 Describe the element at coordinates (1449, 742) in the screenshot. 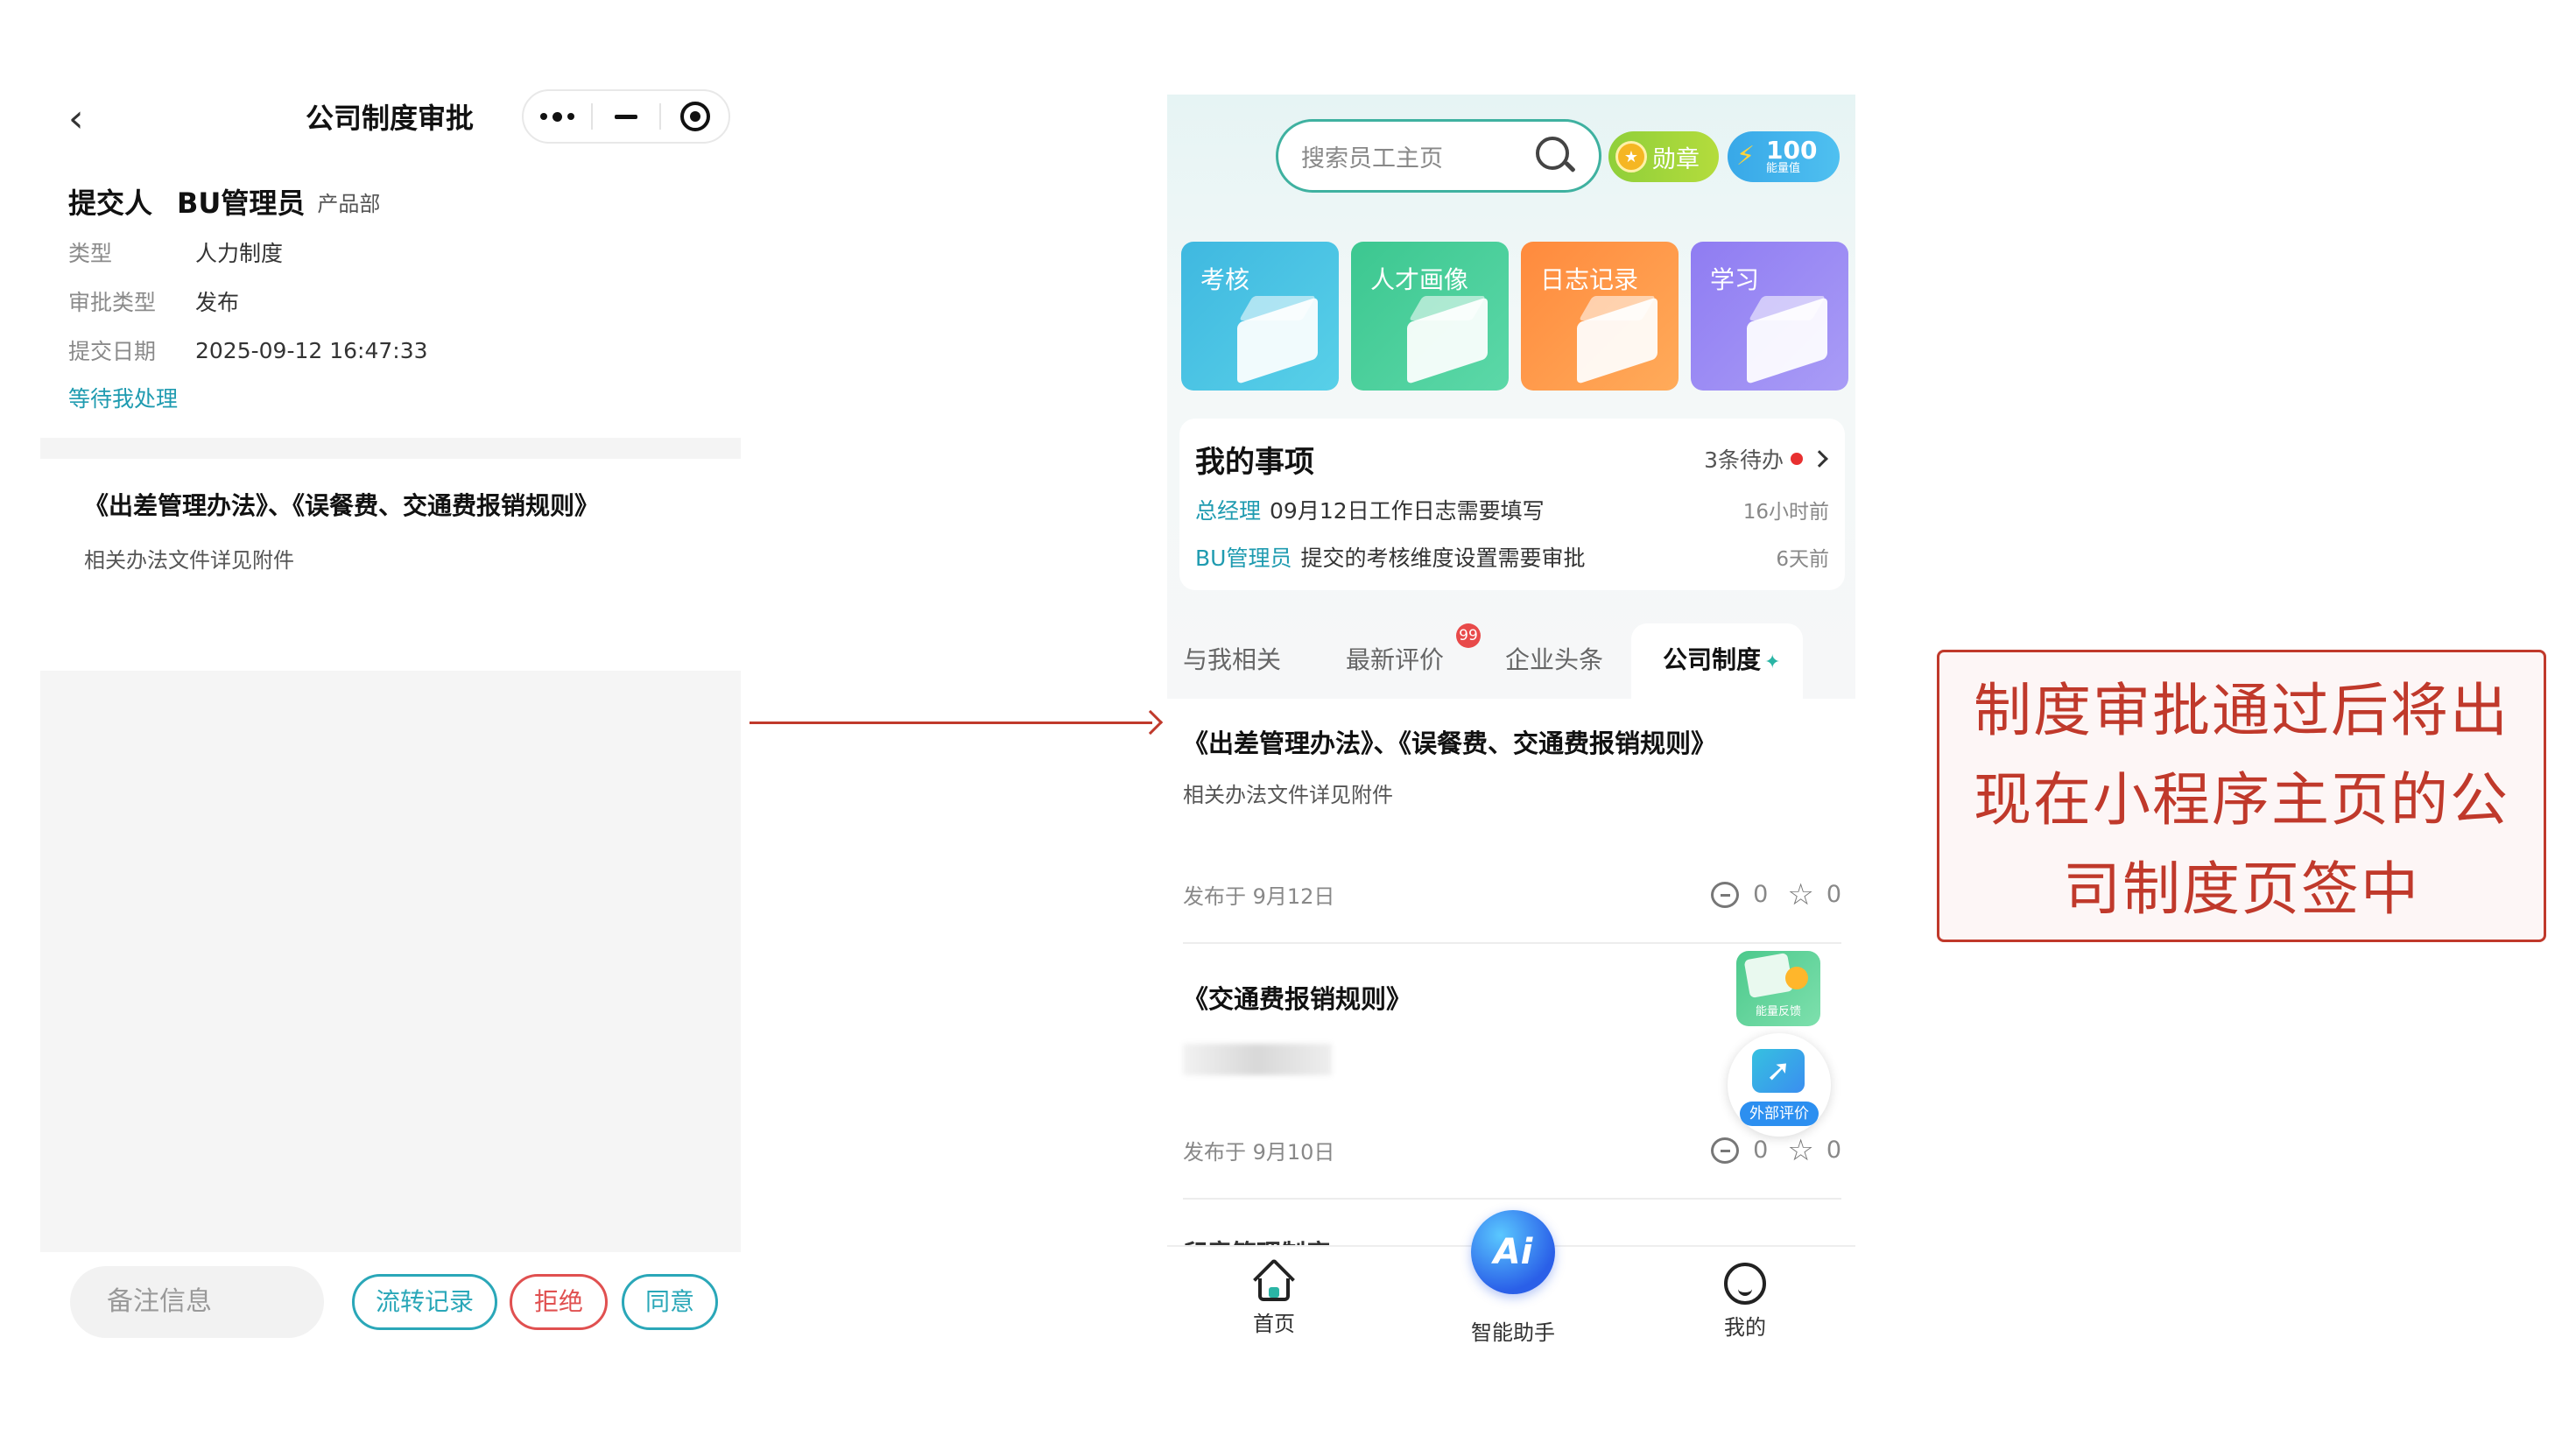

I see `post-title: 《出差管理办法》、《误餐费、交通费报销规则》` at that location.